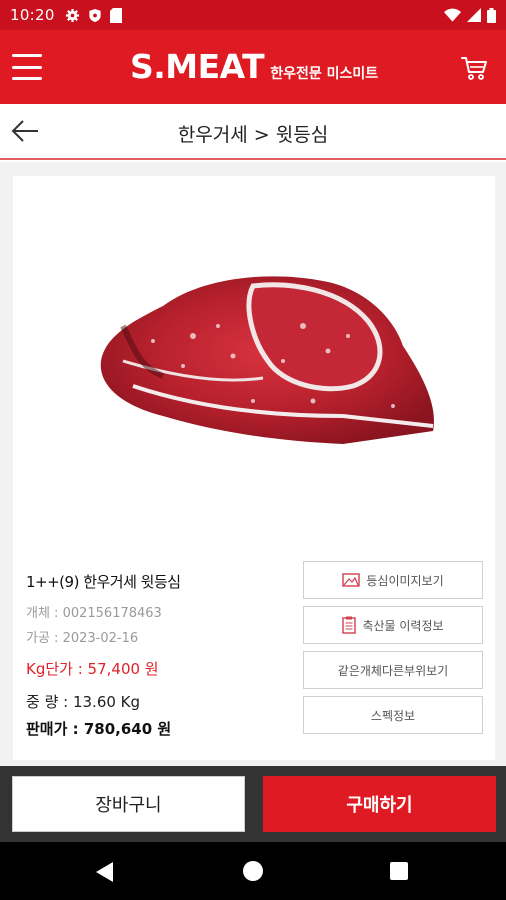 The height and width of the screenshot is (900, 506). Describe the element at coordinates (405, 580) in the screenshot. I see `grade-image-label: 등심이미지보기` at that location.